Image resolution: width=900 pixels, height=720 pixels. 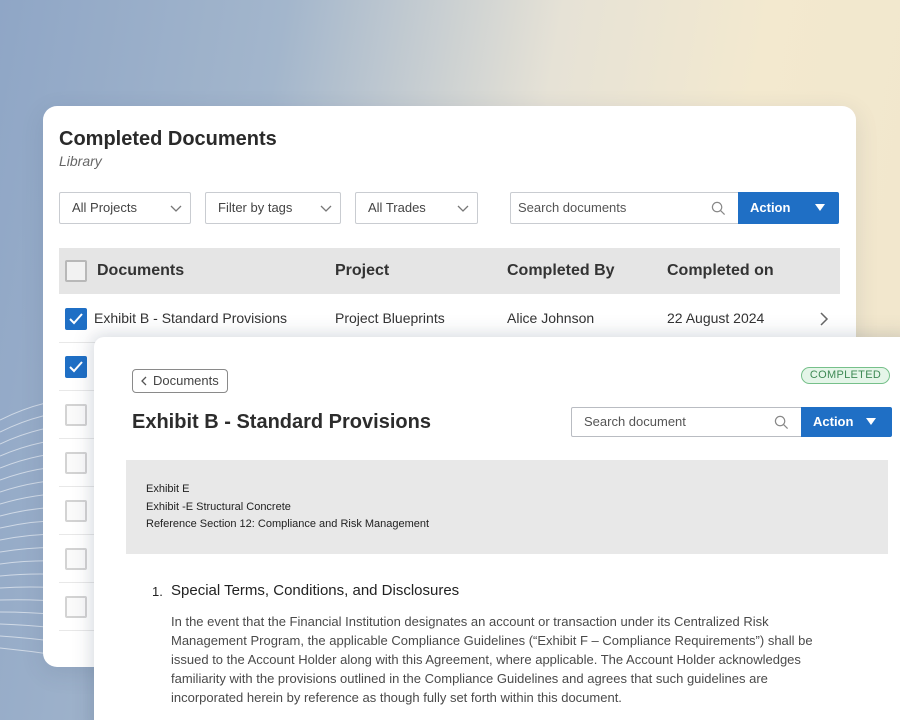 What do you see at coordinates (157, 591) in the screenshot?
I see `section-number: 1.` at bounding box center [157, 591].